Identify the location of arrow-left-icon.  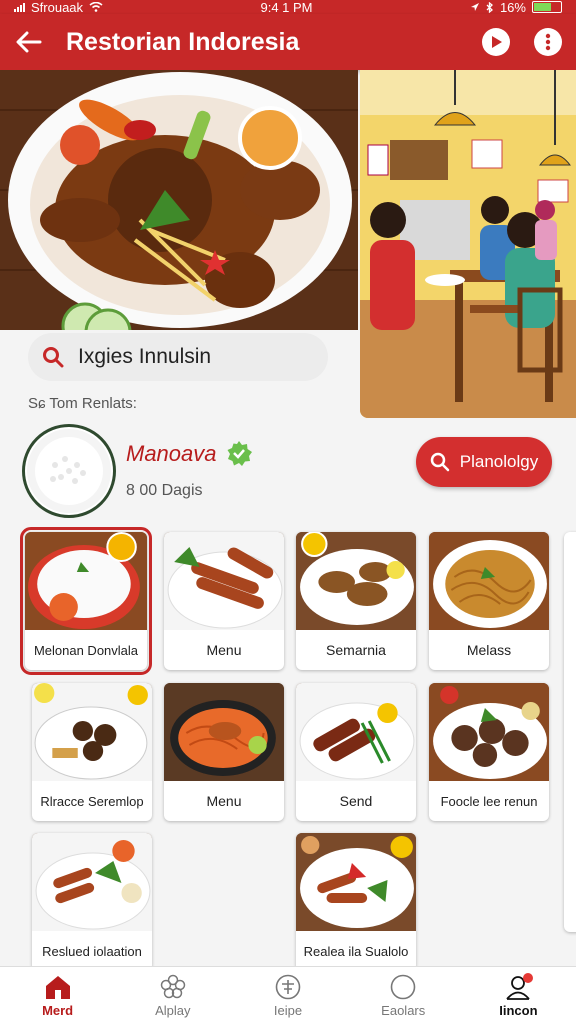
(29, 42).